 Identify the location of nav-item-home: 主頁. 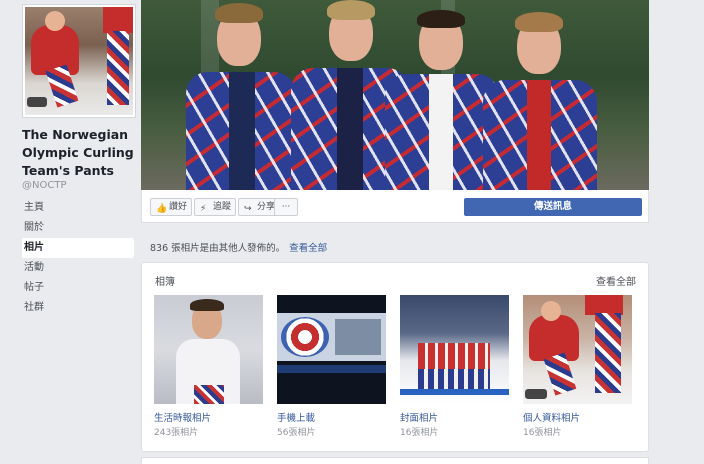
(78, 208).